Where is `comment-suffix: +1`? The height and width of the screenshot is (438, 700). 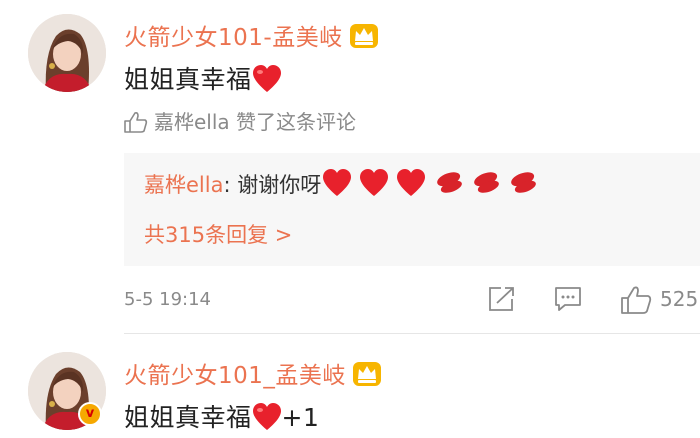 comment-suffix: +1 is located at coordinates (300, 417).